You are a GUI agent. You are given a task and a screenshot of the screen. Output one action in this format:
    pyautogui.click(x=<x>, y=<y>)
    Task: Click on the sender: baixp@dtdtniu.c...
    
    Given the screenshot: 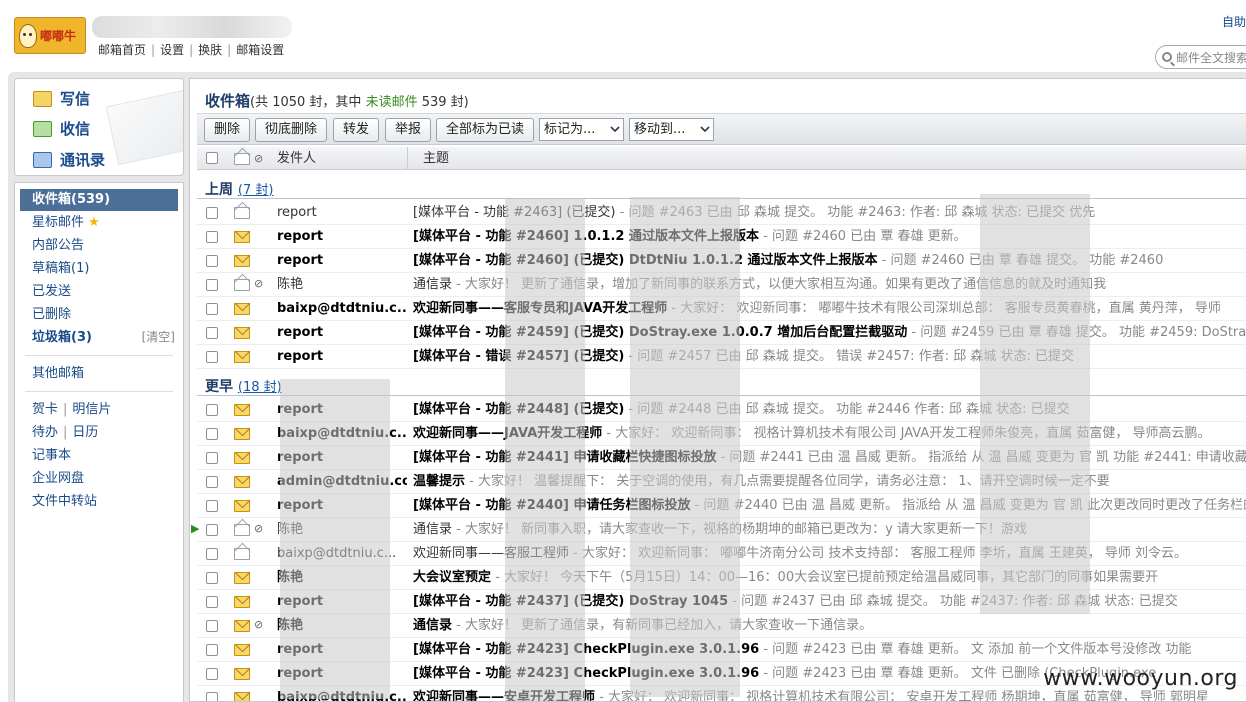 What is the action you would take?
    pyautogui.click(x=342, y=309)
    